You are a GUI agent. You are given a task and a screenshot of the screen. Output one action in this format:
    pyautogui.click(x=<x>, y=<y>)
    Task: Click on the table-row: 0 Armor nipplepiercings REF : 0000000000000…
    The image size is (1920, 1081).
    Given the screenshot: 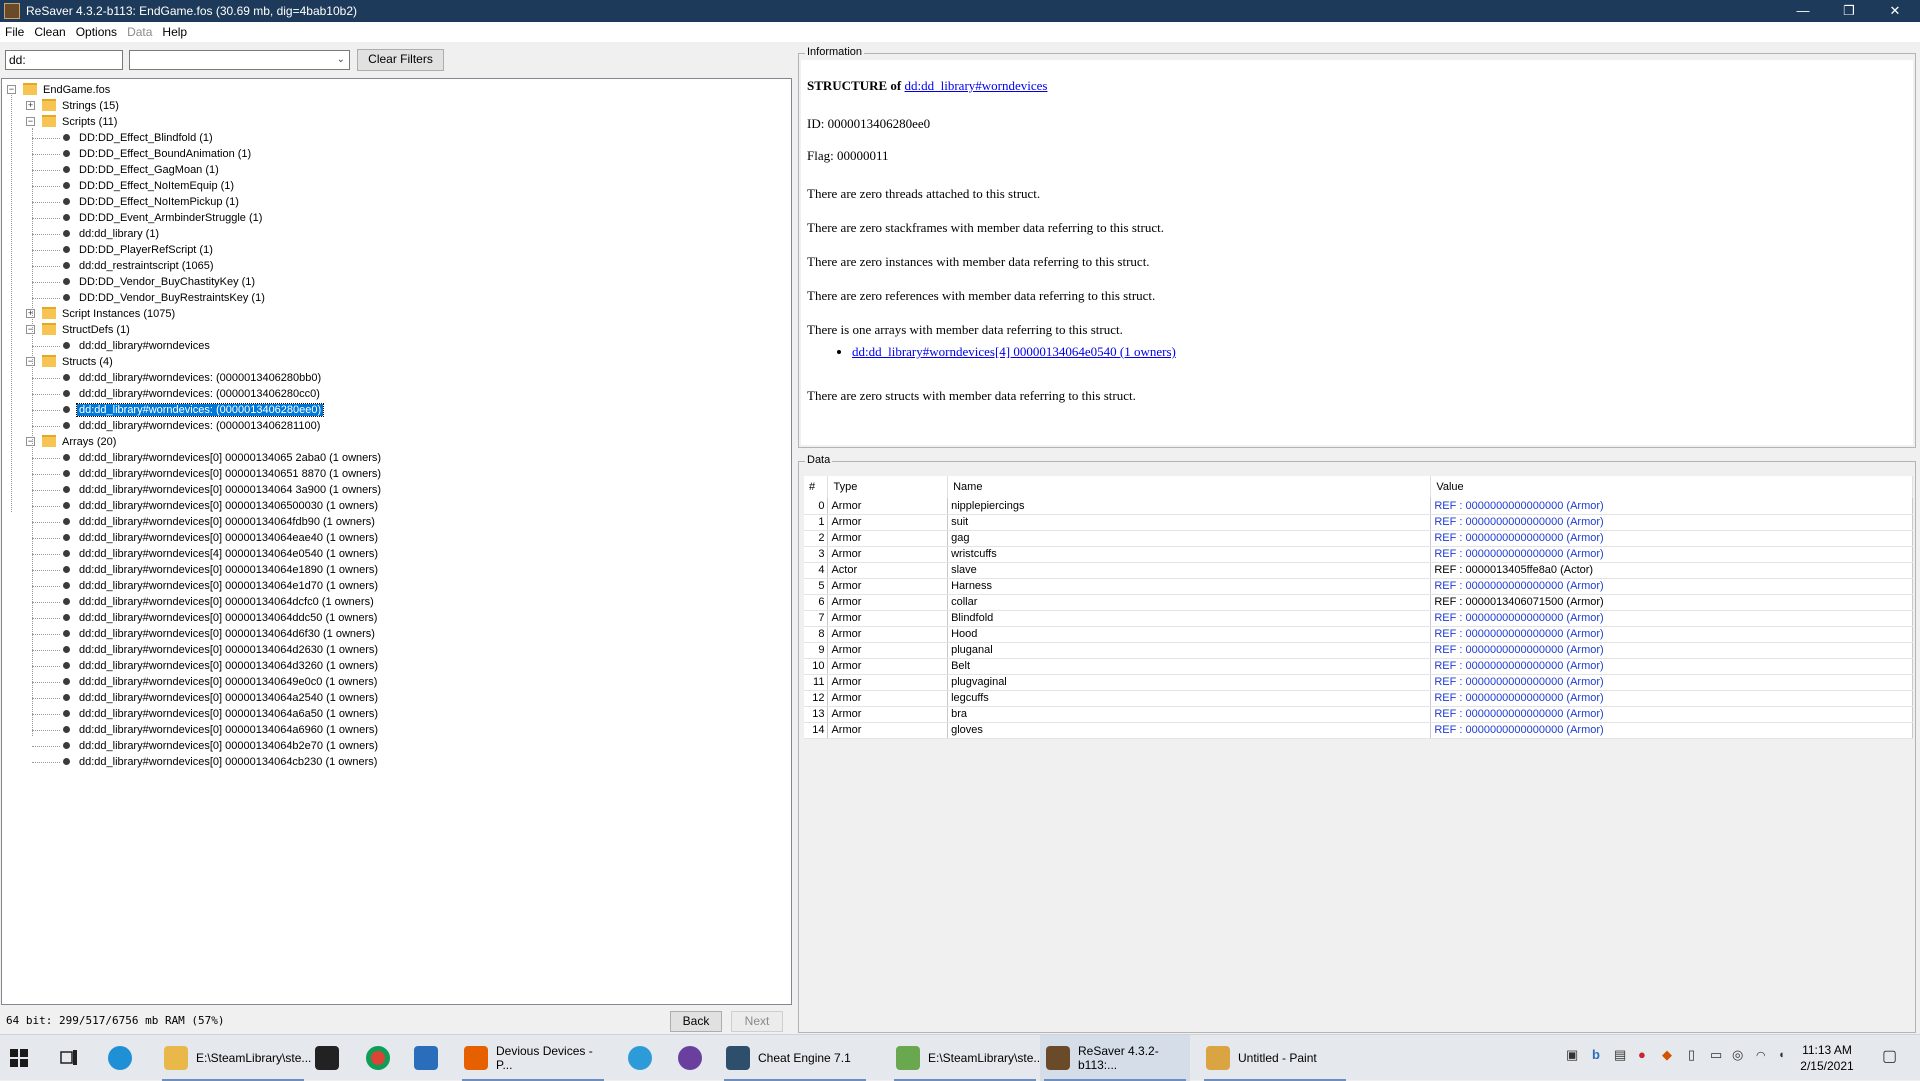 What is the action you would take?
    pyautogui.click(x=1358, y=506)
    